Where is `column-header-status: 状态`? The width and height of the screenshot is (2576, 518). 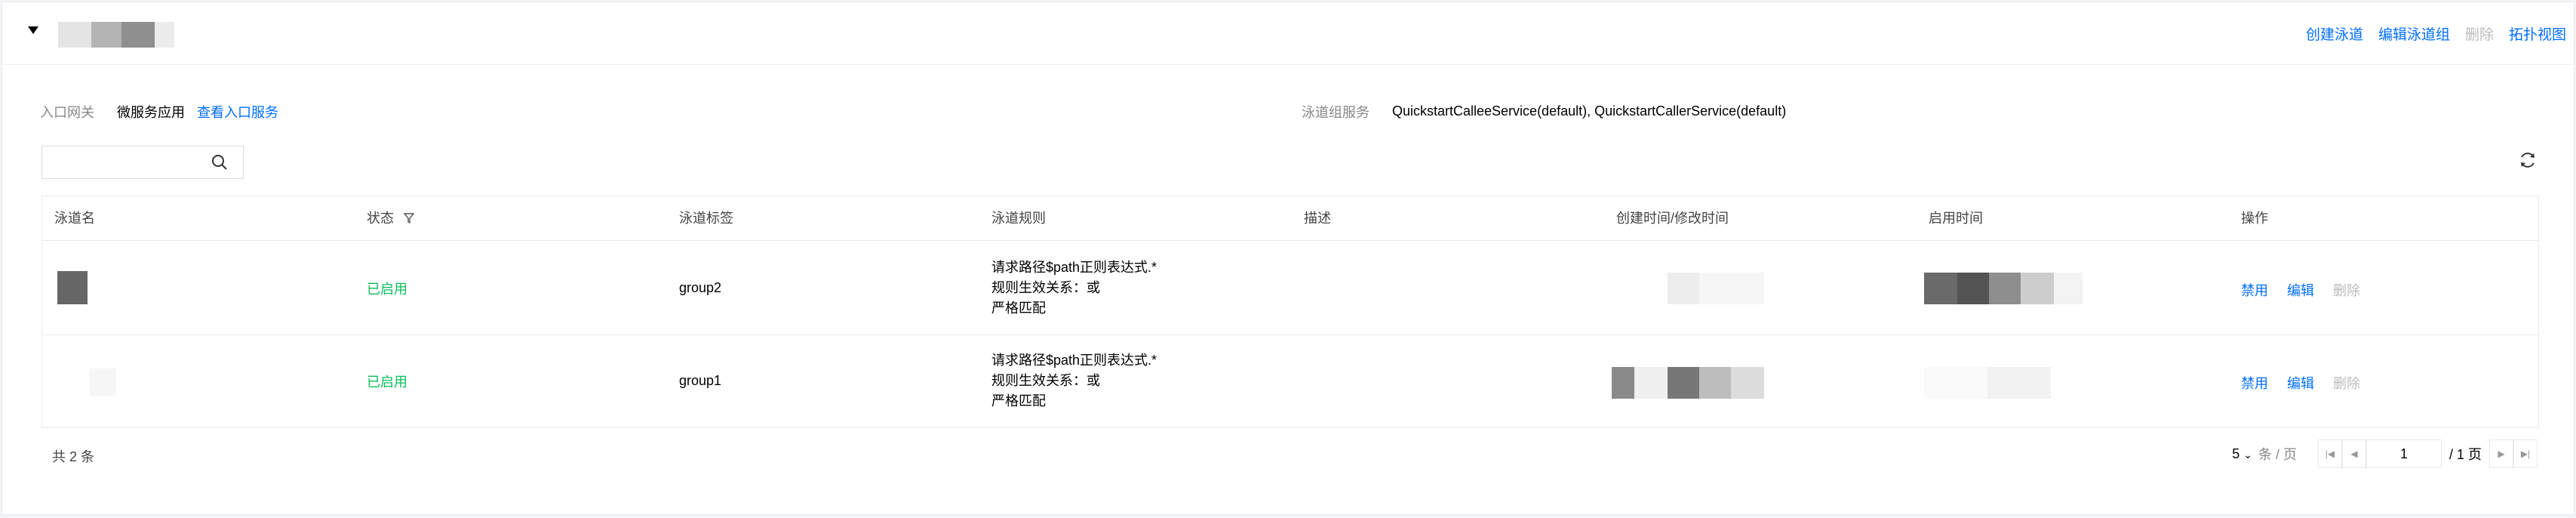 column-header-status: 状态 is located at coordinates (391, 218).